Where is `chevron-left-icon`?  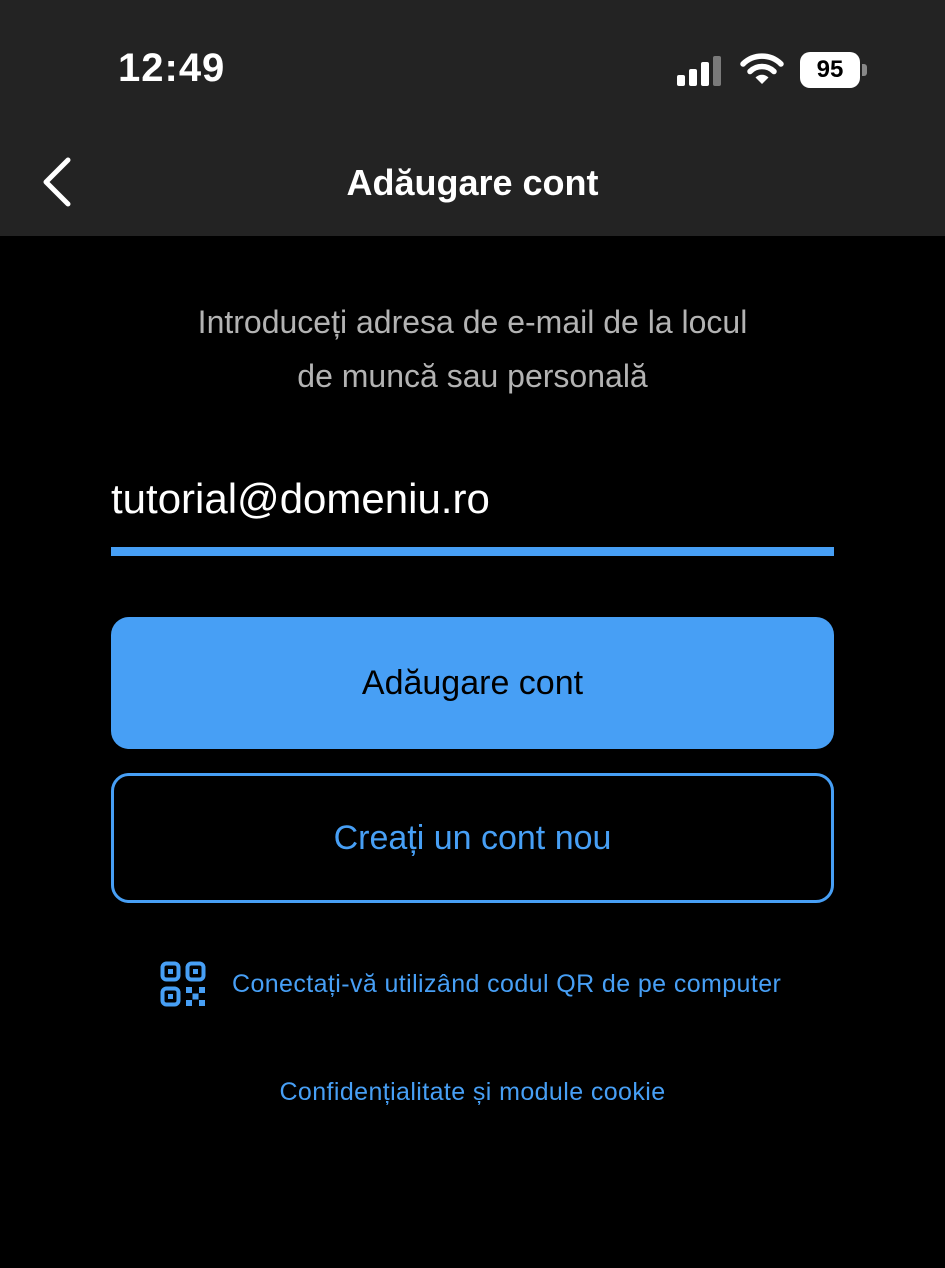 chevron-left-icon is located at coordinates (60, 182).